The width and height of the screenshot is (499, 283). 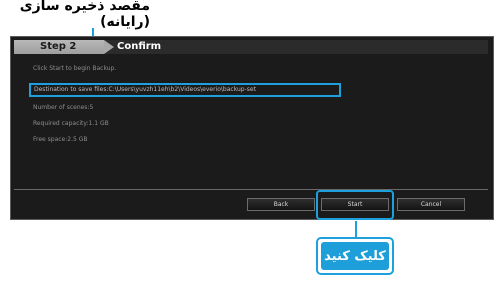 What do you see at coordinates (431, 204) in the screenshot?
I see `cancel-button: Cancel` at bounding box center [431, 204].